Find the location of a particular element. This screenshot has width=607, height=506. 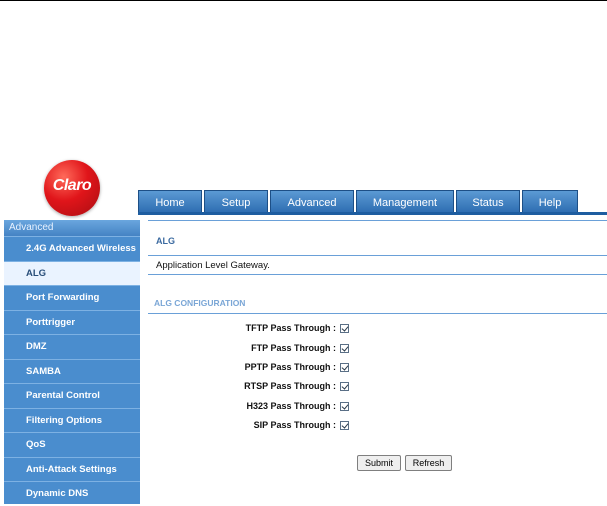

sip-checkbox is located at coordinates (344, 425).